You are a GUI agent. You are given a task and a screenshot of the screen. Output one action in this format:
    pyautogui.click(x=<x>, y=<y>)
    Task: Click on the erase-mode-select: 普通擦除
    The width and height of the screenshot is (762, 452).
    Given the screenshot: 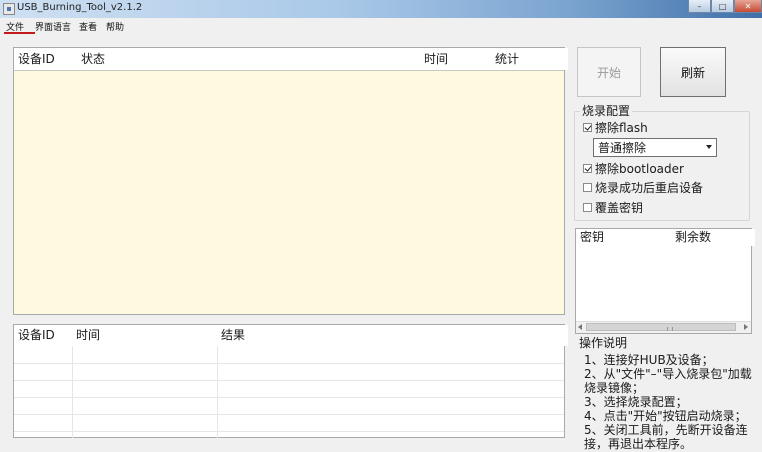 What is the action you would take?
    pyautogui.click(x=655, y=147)
    